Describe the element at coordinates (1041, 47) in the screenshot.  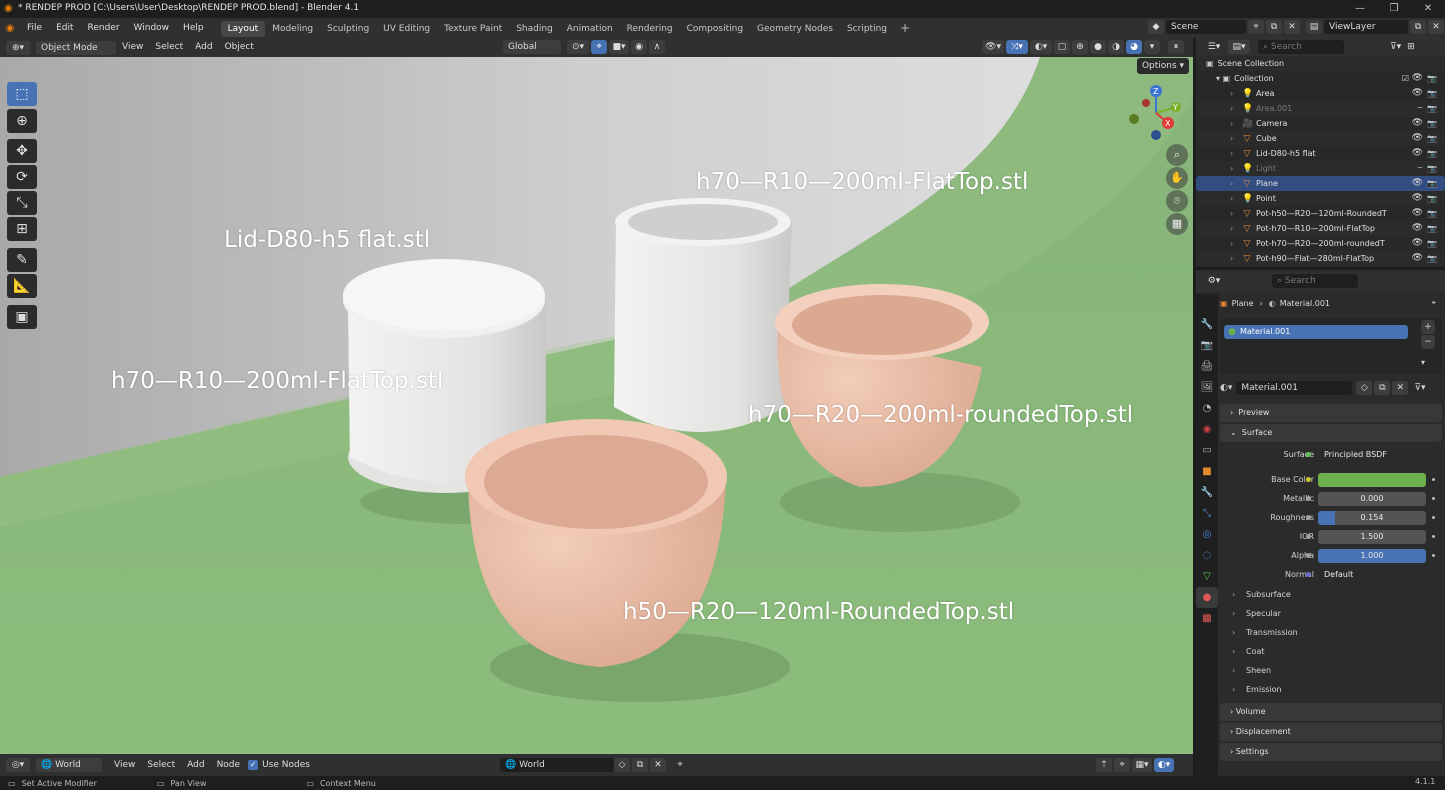
I see `overlays-icon: ◐▾` at that location.